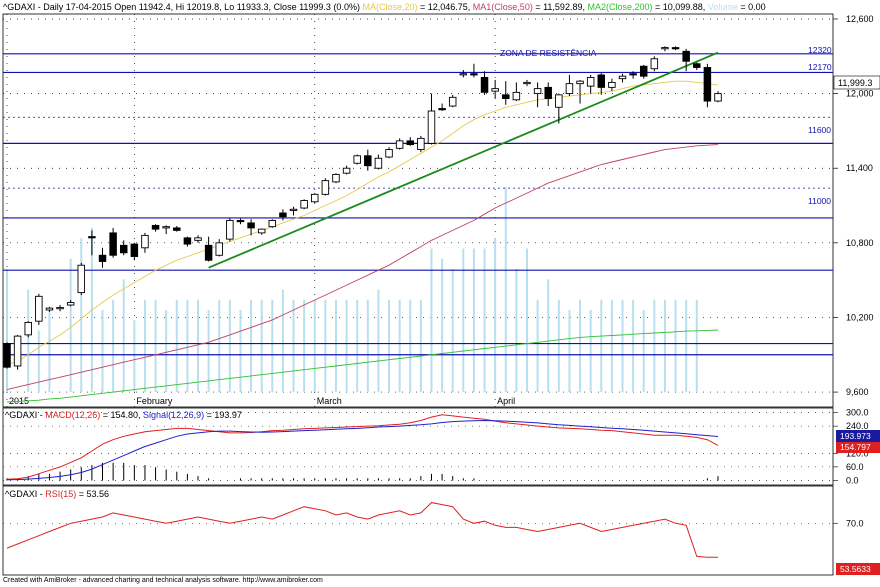  What do you see at coordinates (389, 7) in the screenshot?
I see `ma20-label: MA(Close,20)` at bounding box center [389, 7].